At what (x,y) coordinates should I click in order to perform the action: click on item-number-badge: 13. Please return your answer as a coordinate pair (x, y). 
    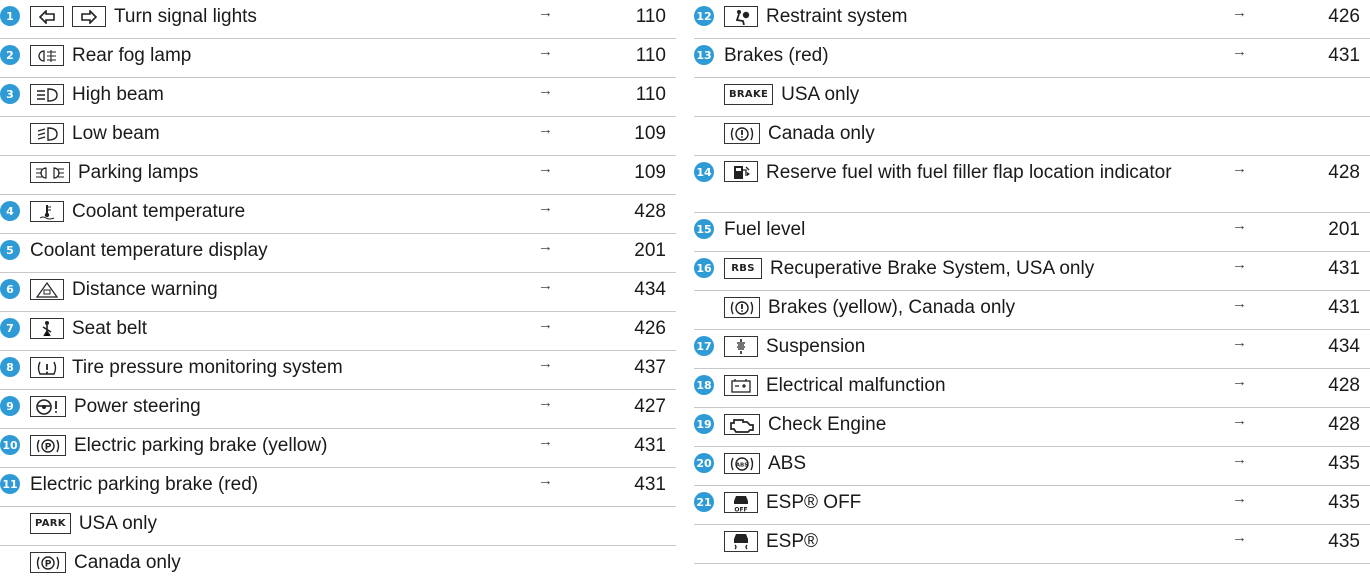
    Looking at the image, I should click on (704, 55).